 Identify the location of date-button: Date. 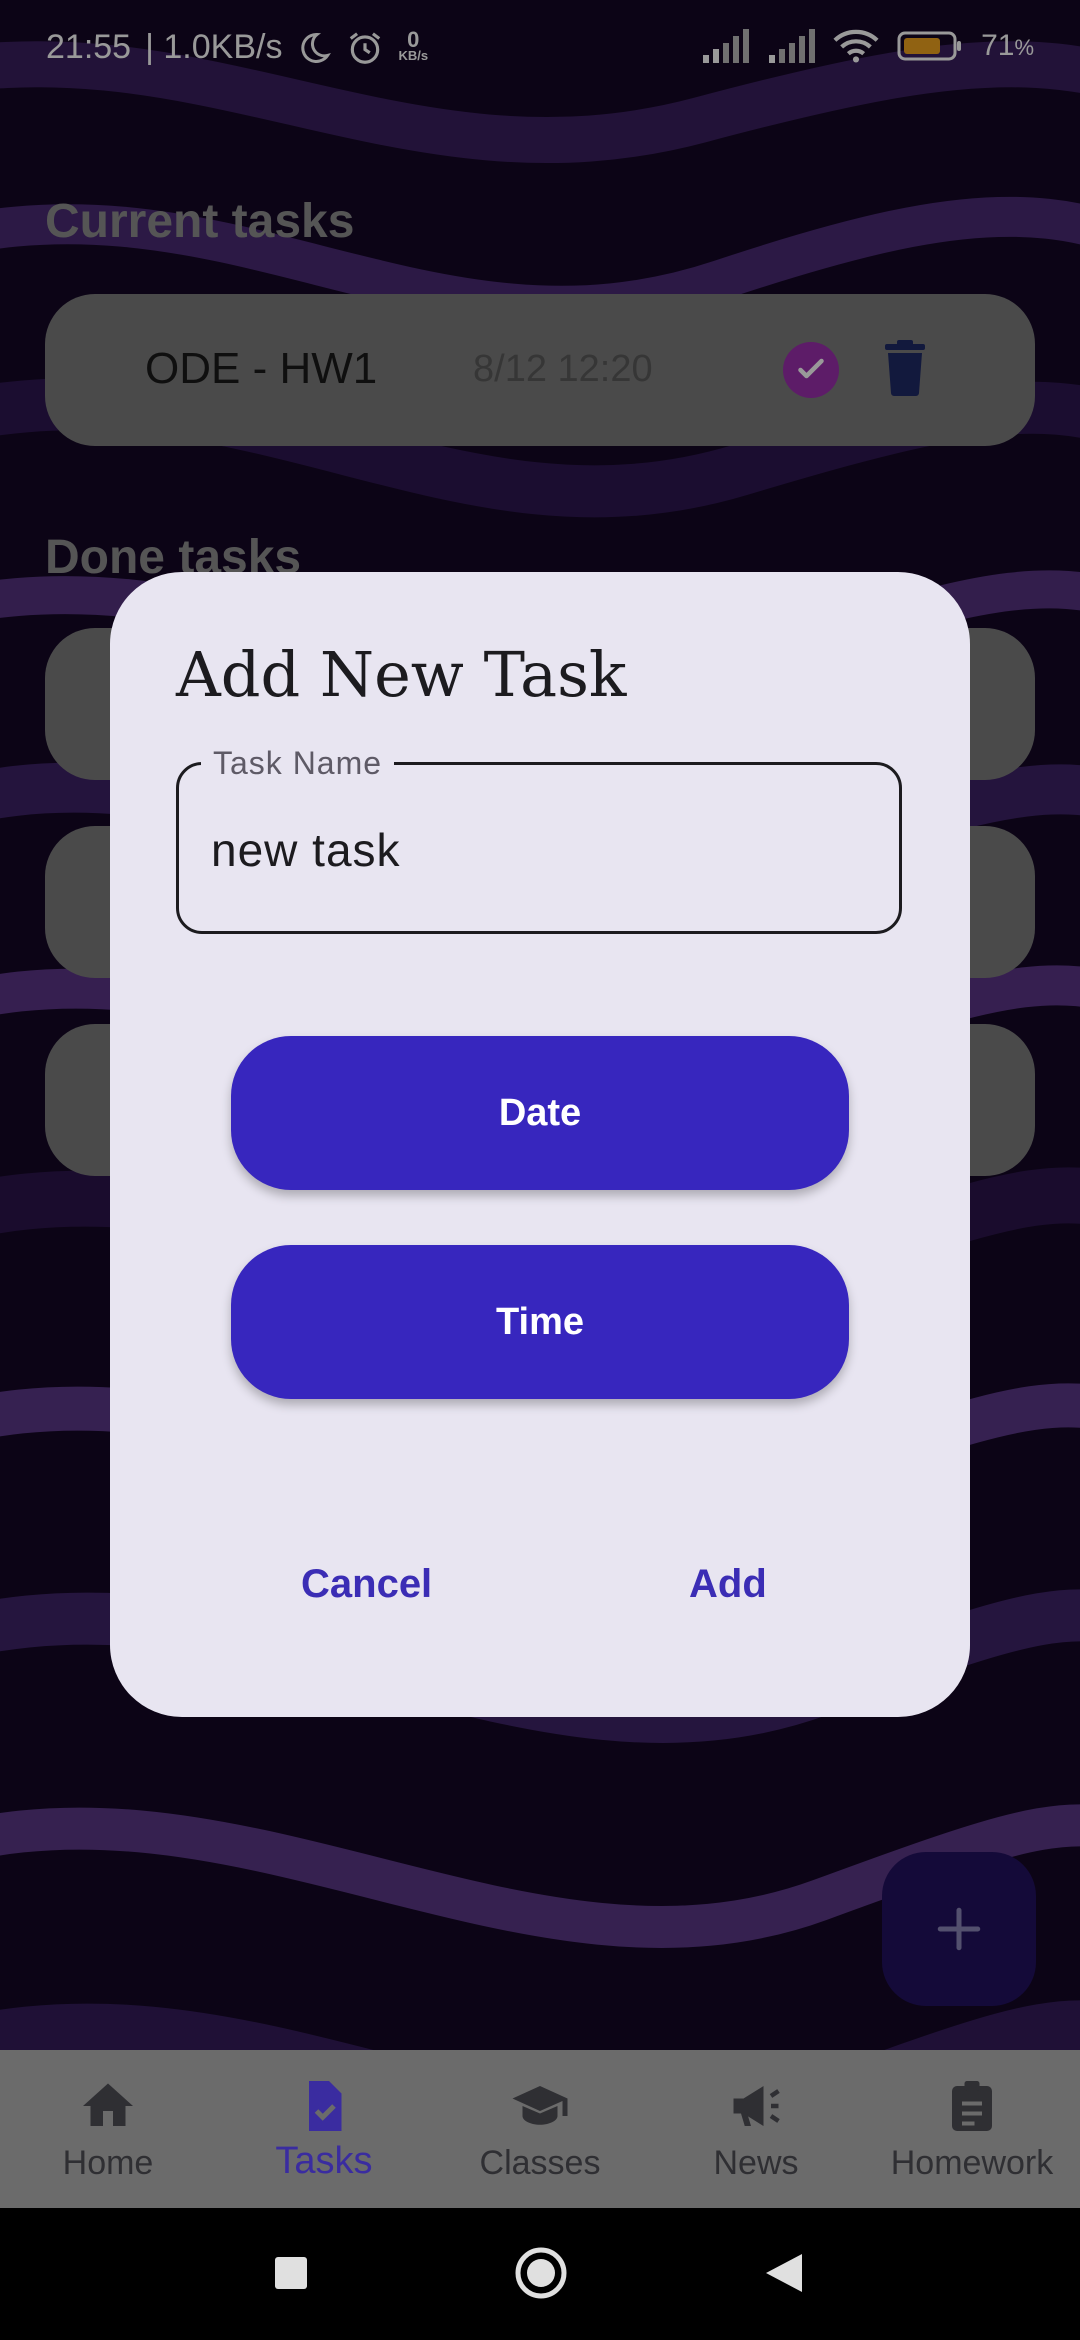
(540, 1113).